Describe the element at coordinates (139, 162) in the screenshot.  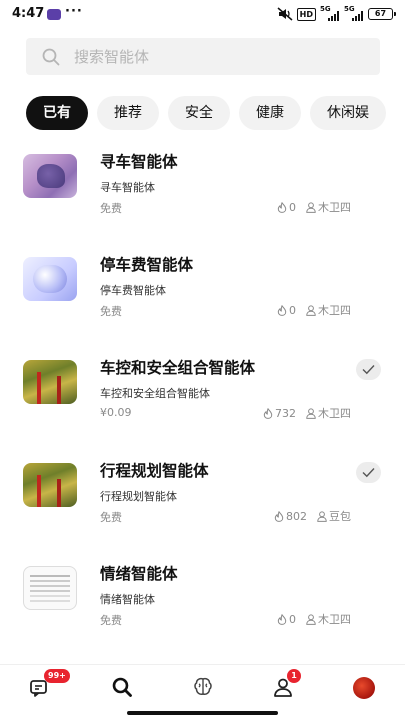
I see `agent-name: 寻车智能体` at that location.